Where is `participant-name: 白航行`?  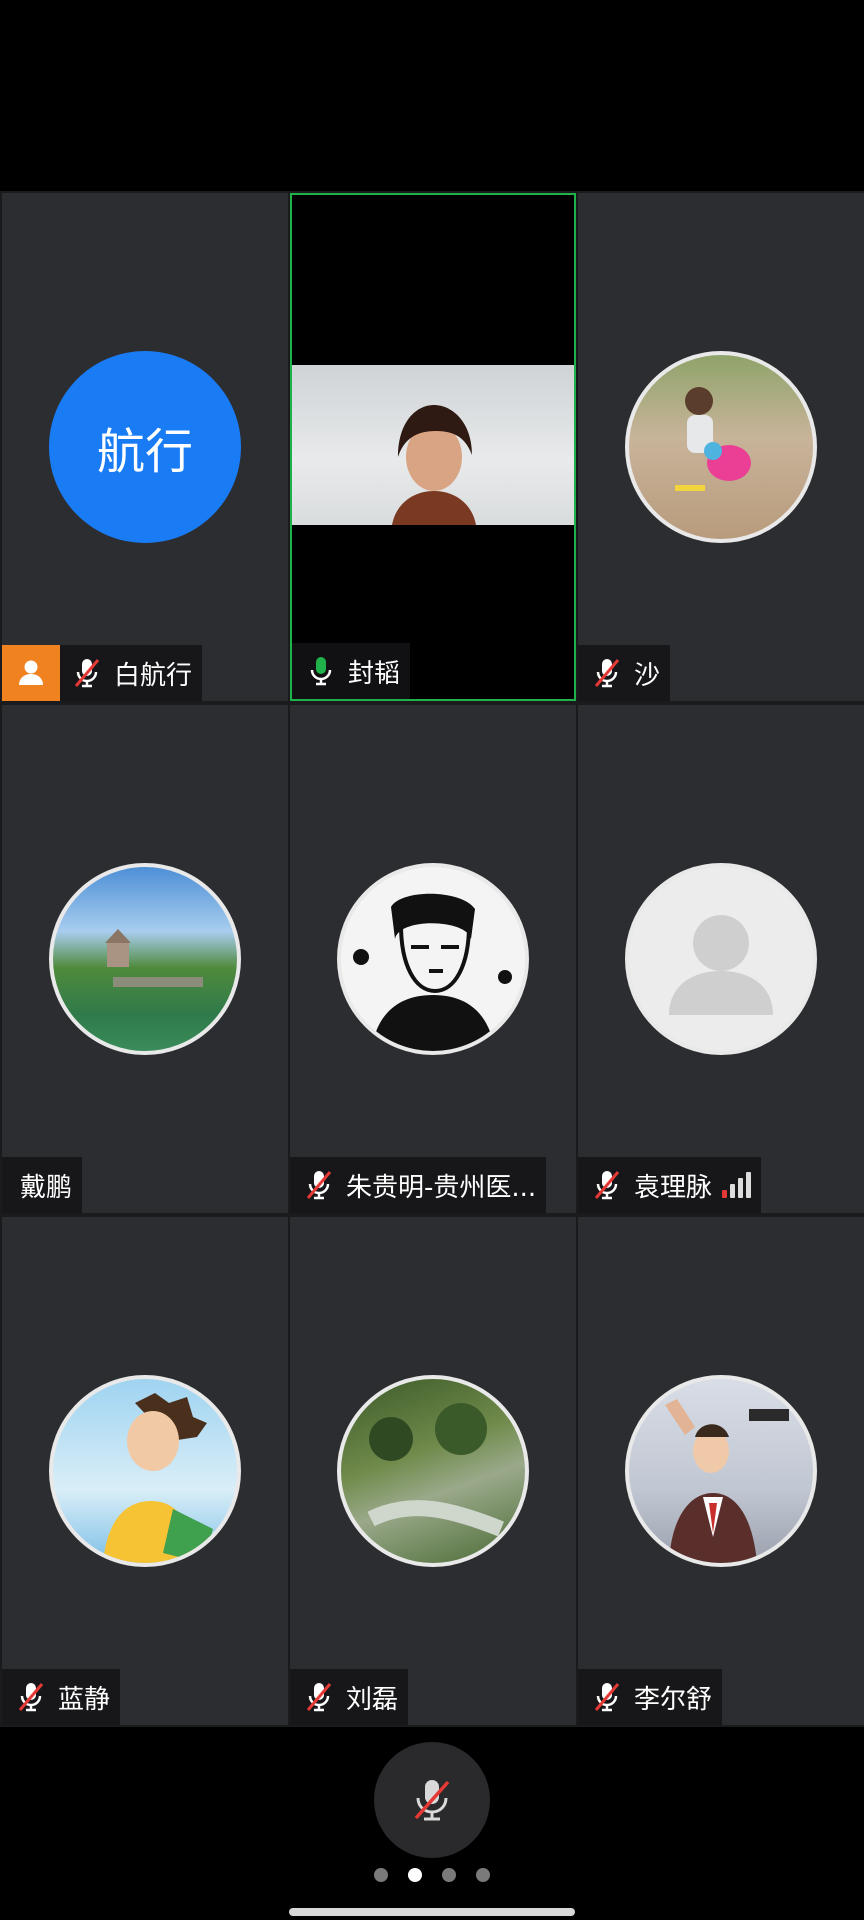
participant-name: 白航行 is located at coordinates (153, 675).